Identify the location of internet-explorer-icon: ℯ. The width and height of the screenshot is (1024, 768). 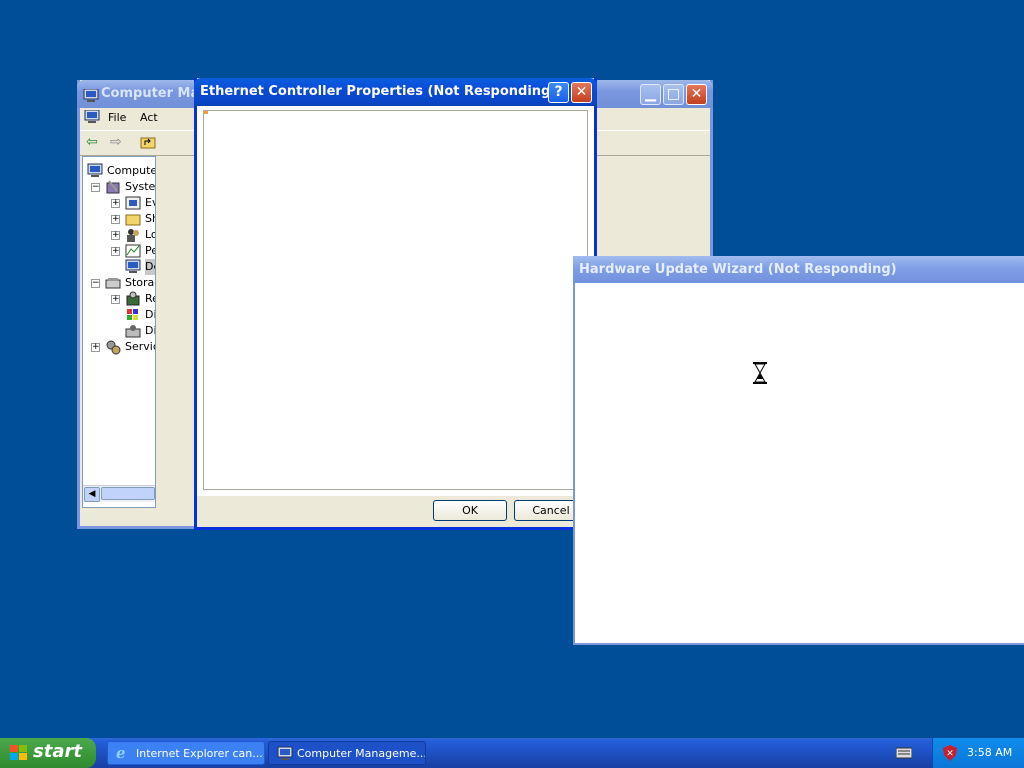
(121, 753).